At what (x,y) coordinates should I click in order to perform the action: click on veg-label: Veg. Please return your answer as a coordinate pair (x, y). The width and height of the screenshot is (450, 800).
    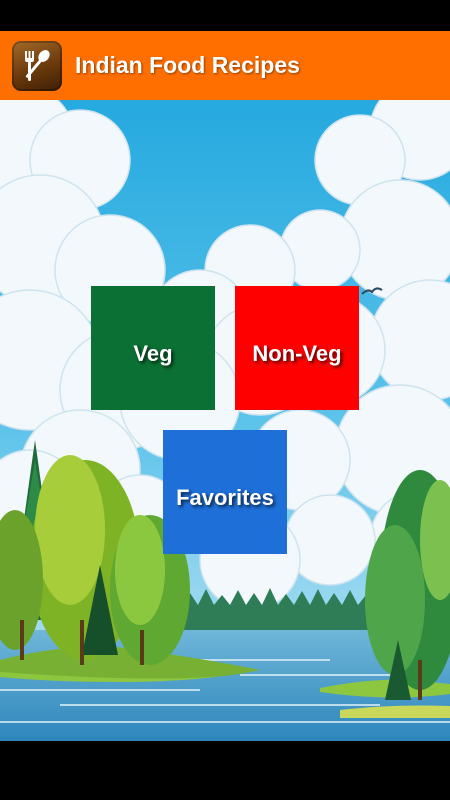
    Looking at the image, I should click on (153, 353).